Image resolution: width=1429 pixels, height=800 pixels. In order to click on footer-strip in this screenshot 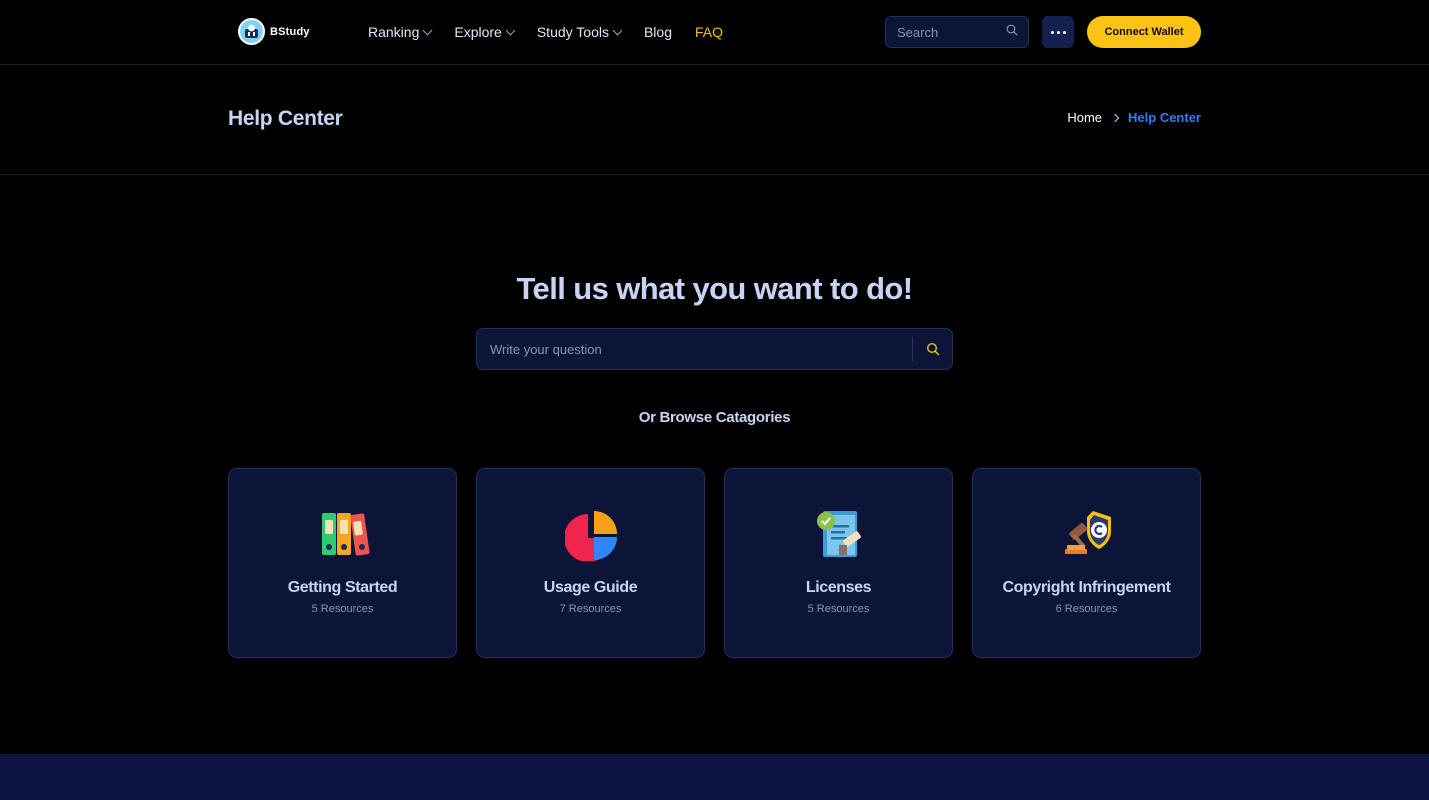, I will do `click(714, 777)`.